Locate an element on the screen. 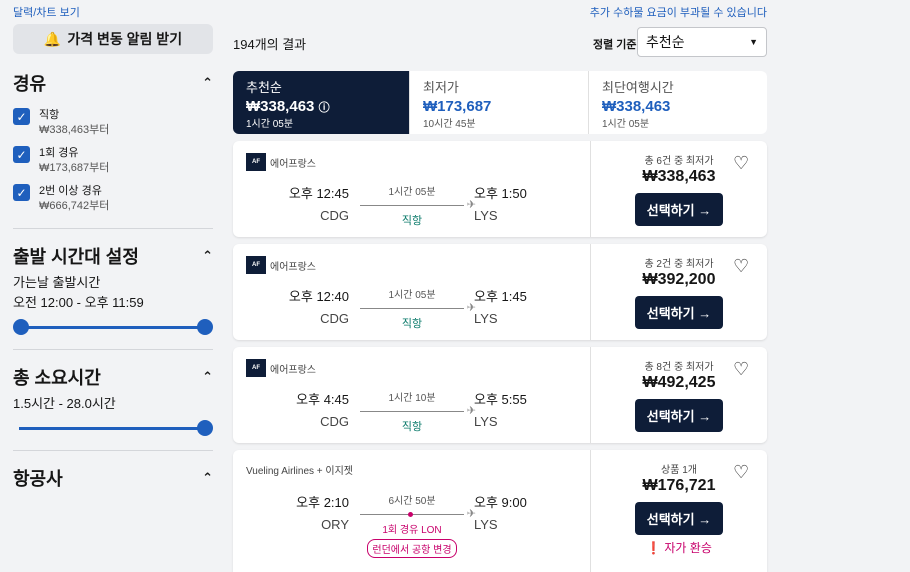 The height and width of the screenshot is (572, 910). airline-name: Vueling Airlines + 이지젯 is located at coordinates (299, 471).